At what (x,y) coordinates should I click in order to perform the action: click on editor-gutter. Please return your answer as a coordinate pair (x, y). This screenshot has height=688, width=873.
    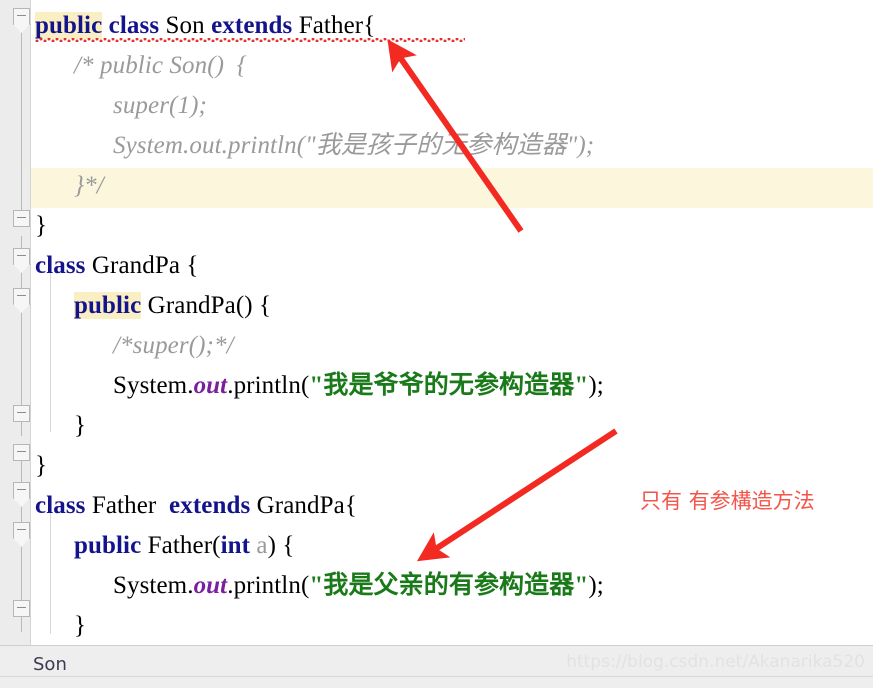
    Looking at the image, I should click on (15, 322).